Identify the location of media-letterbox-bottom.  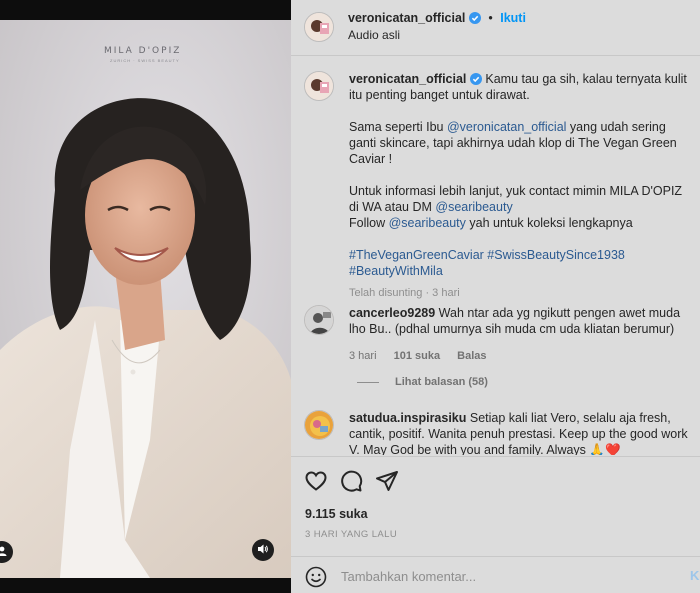
(145, 585).